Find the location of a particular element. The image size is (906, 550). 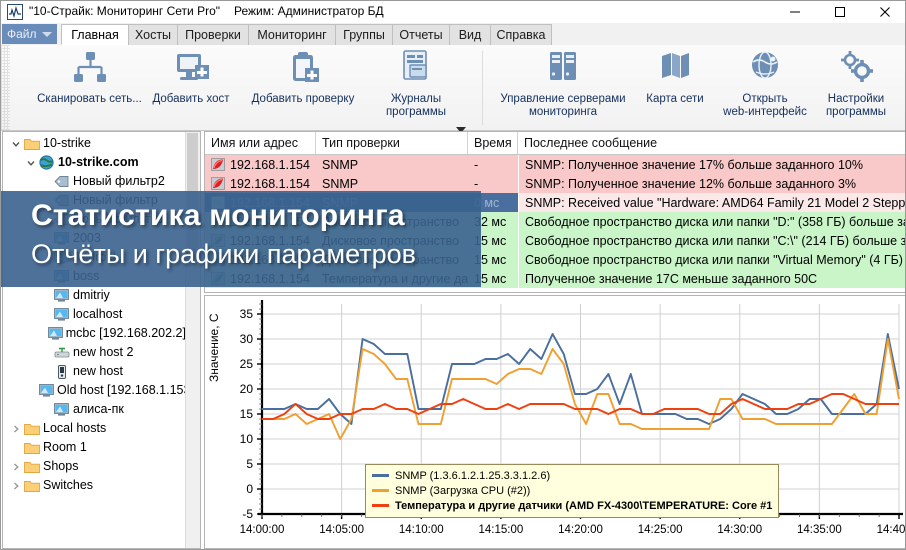

tree-node: localhost is located at coordinates (94, 314).